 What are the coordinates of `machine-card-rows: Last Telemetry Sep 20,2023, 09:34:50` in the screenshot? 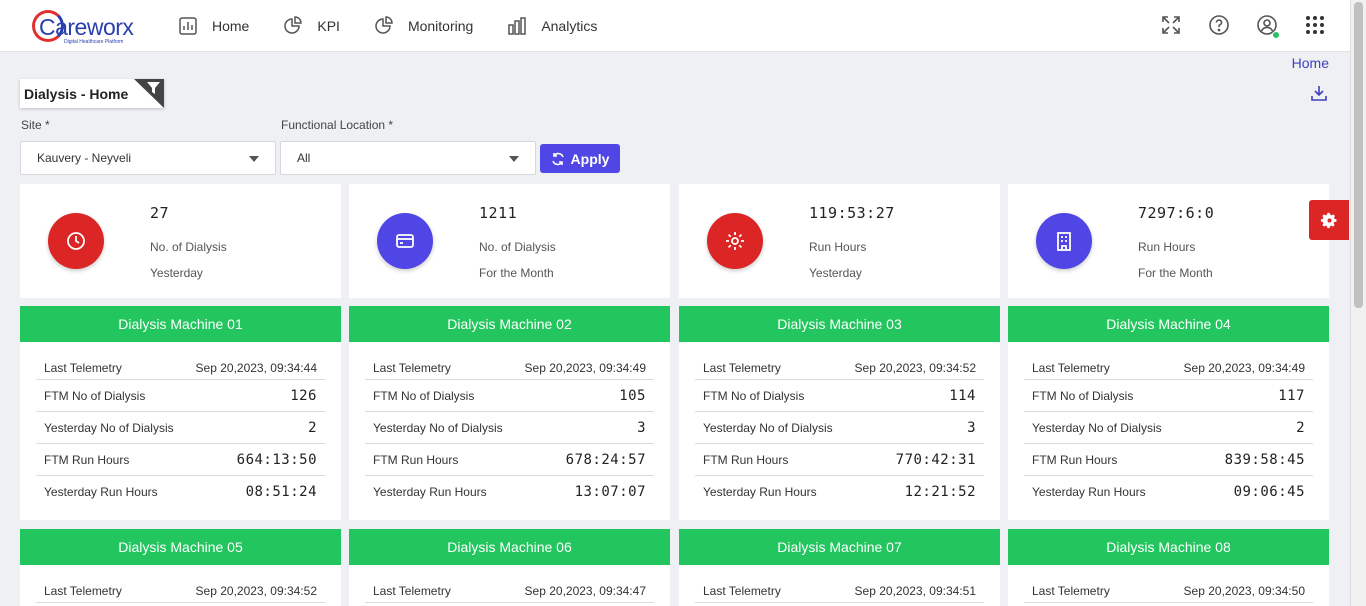 It's located at (1168, 588).